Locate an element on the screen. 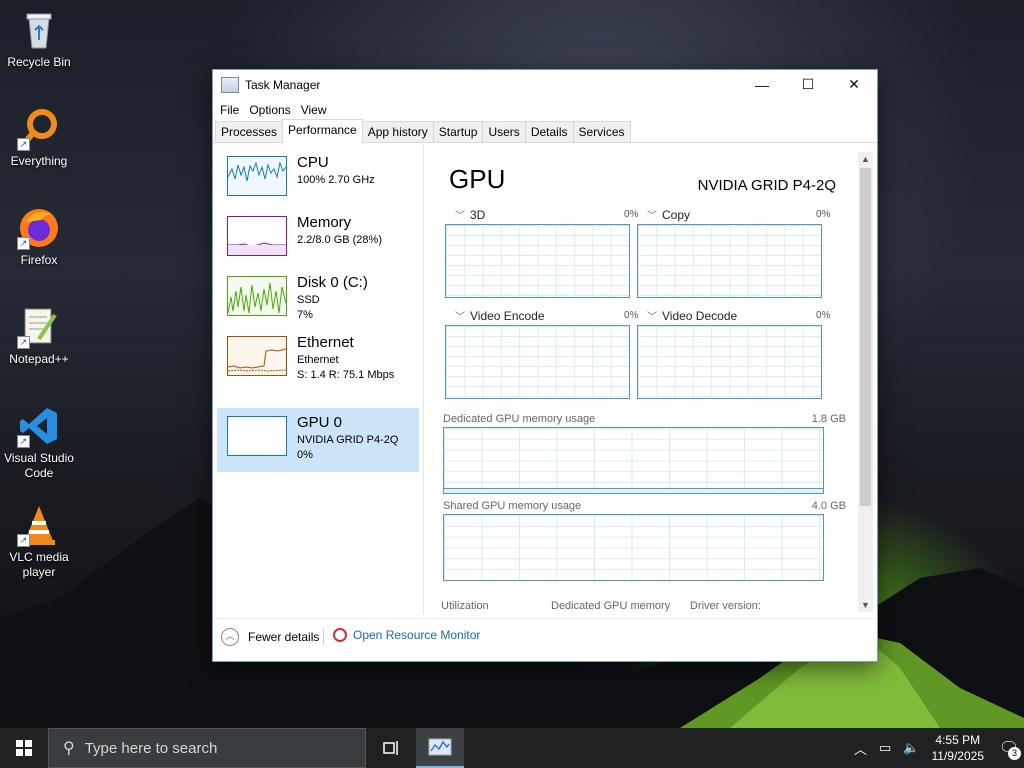  resource-item-memory: Memory 2.2/8.0 GB (28%) is located at coordinates (318, 240).